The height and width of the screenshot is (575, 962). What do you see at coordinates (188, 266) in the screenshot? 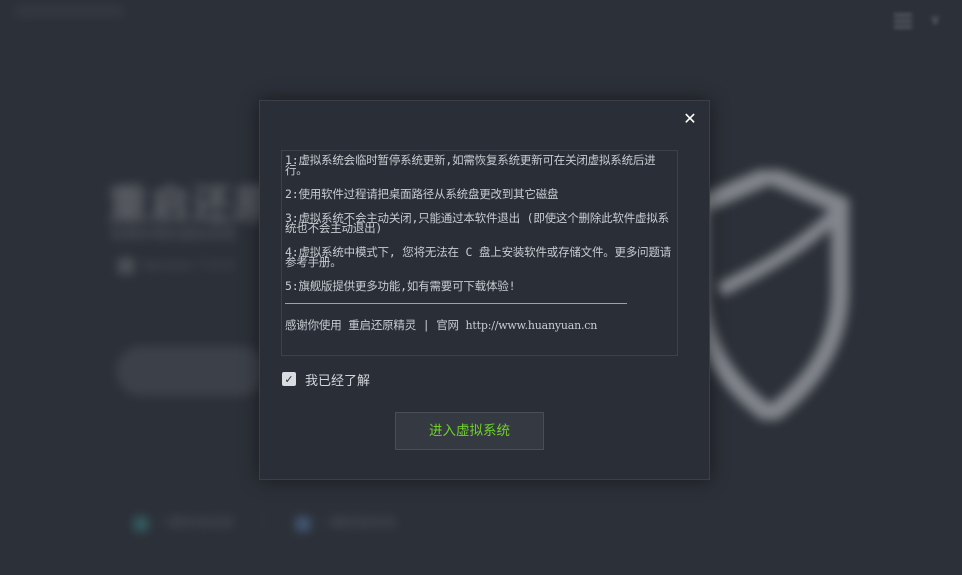
I see `bg-version-text: Version 7.0.0` at bounding box center [188, 266].